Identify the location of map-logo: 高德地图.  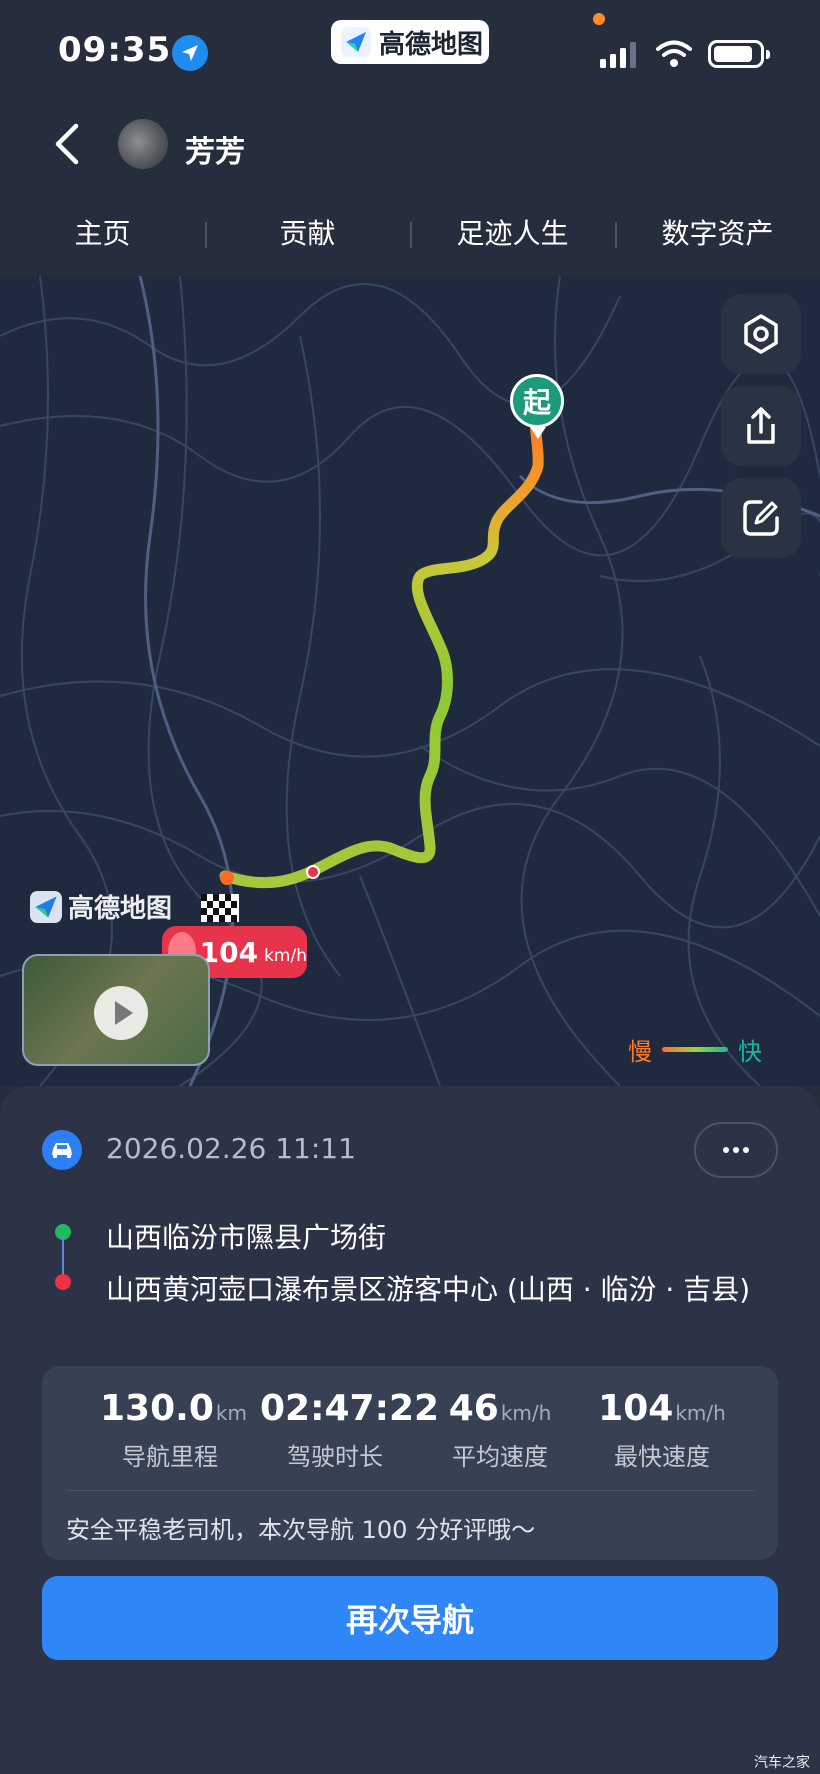
(101, 906).